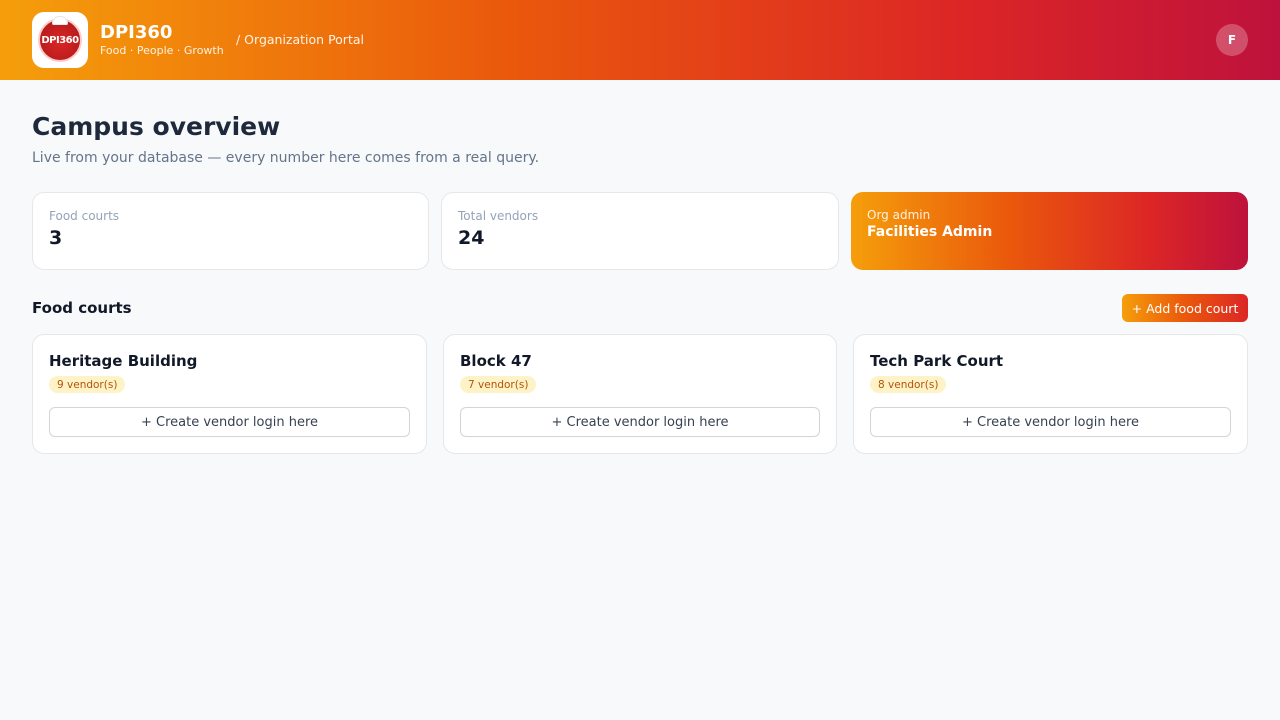 This screenshot has width=1280, height=720. I want to click on stat-label: Org admin, so click(899, 215).